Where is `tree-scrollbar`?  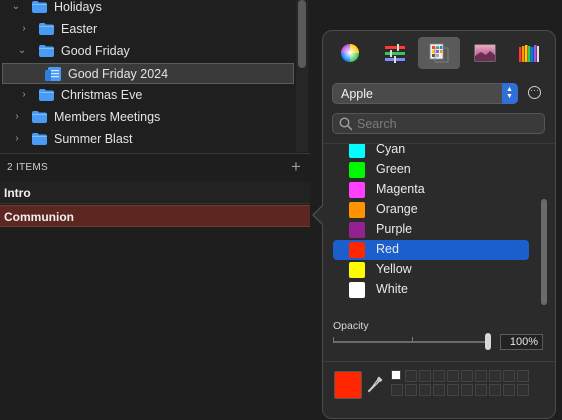
tree-scrollbar is located at coordinates (302, 34).